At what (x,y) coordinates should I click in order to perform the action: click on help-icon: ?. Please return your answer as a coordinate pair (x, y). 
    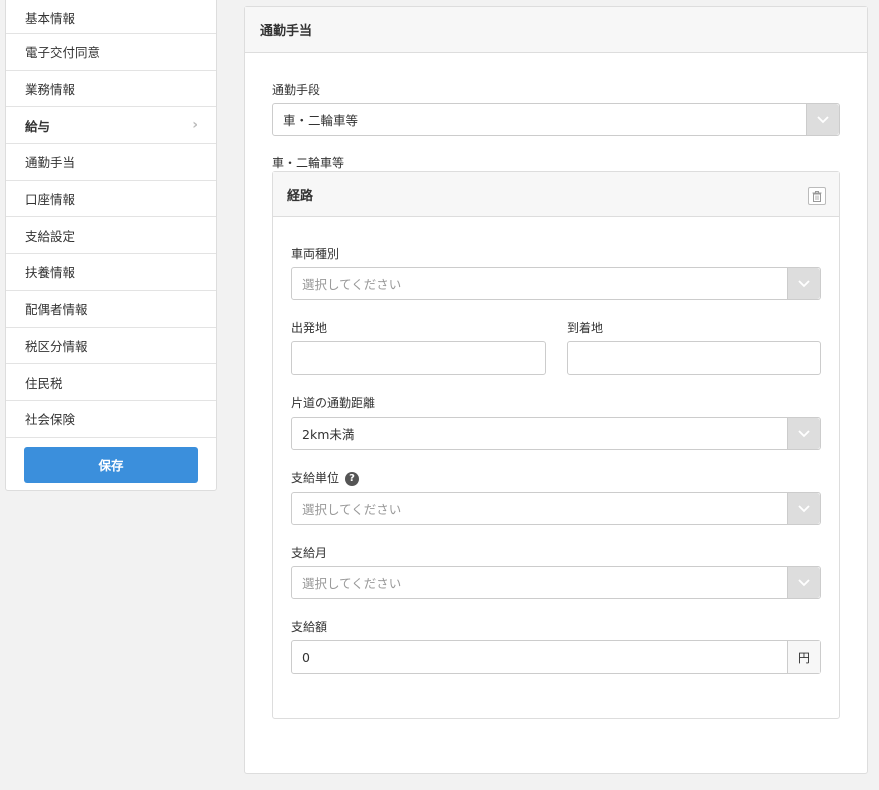
    Looking at the image, I should click on (352, 478).